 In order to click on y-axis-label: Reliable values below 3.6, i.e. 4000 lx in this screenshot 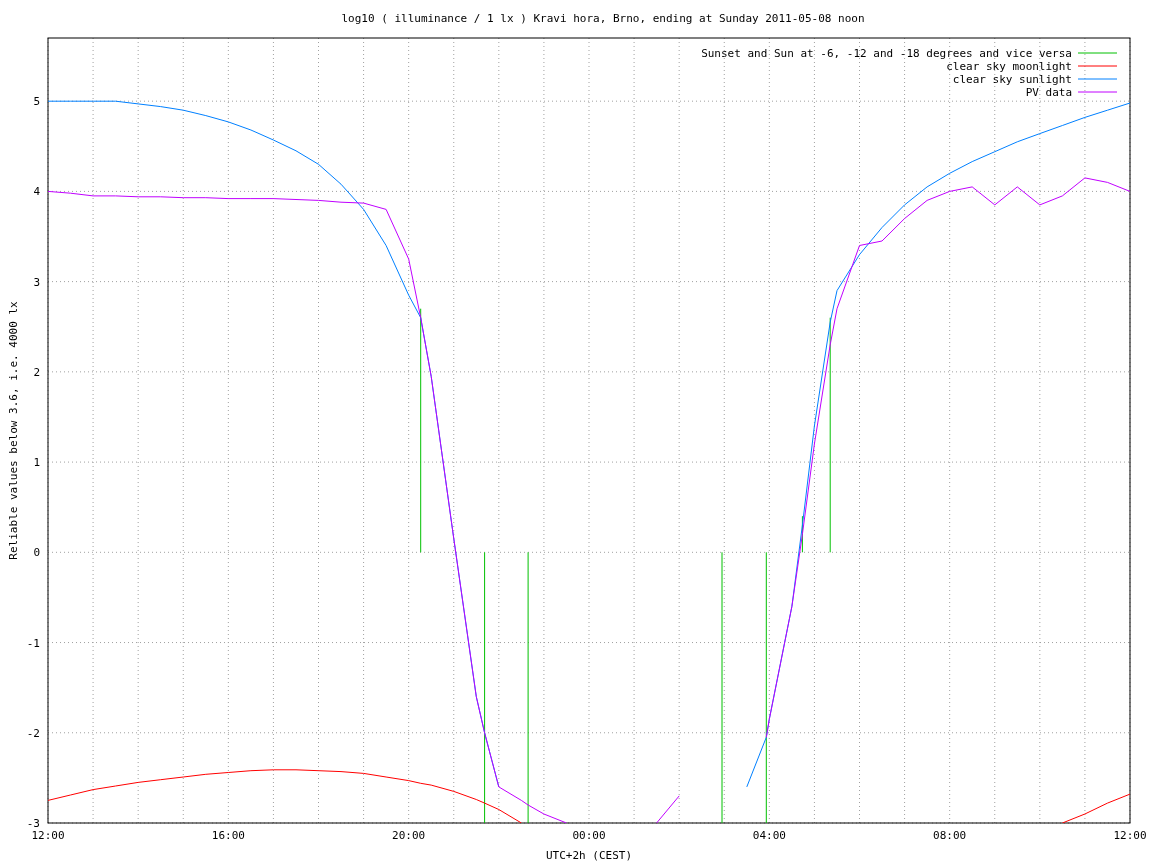, I will do `click(13, 430)`.